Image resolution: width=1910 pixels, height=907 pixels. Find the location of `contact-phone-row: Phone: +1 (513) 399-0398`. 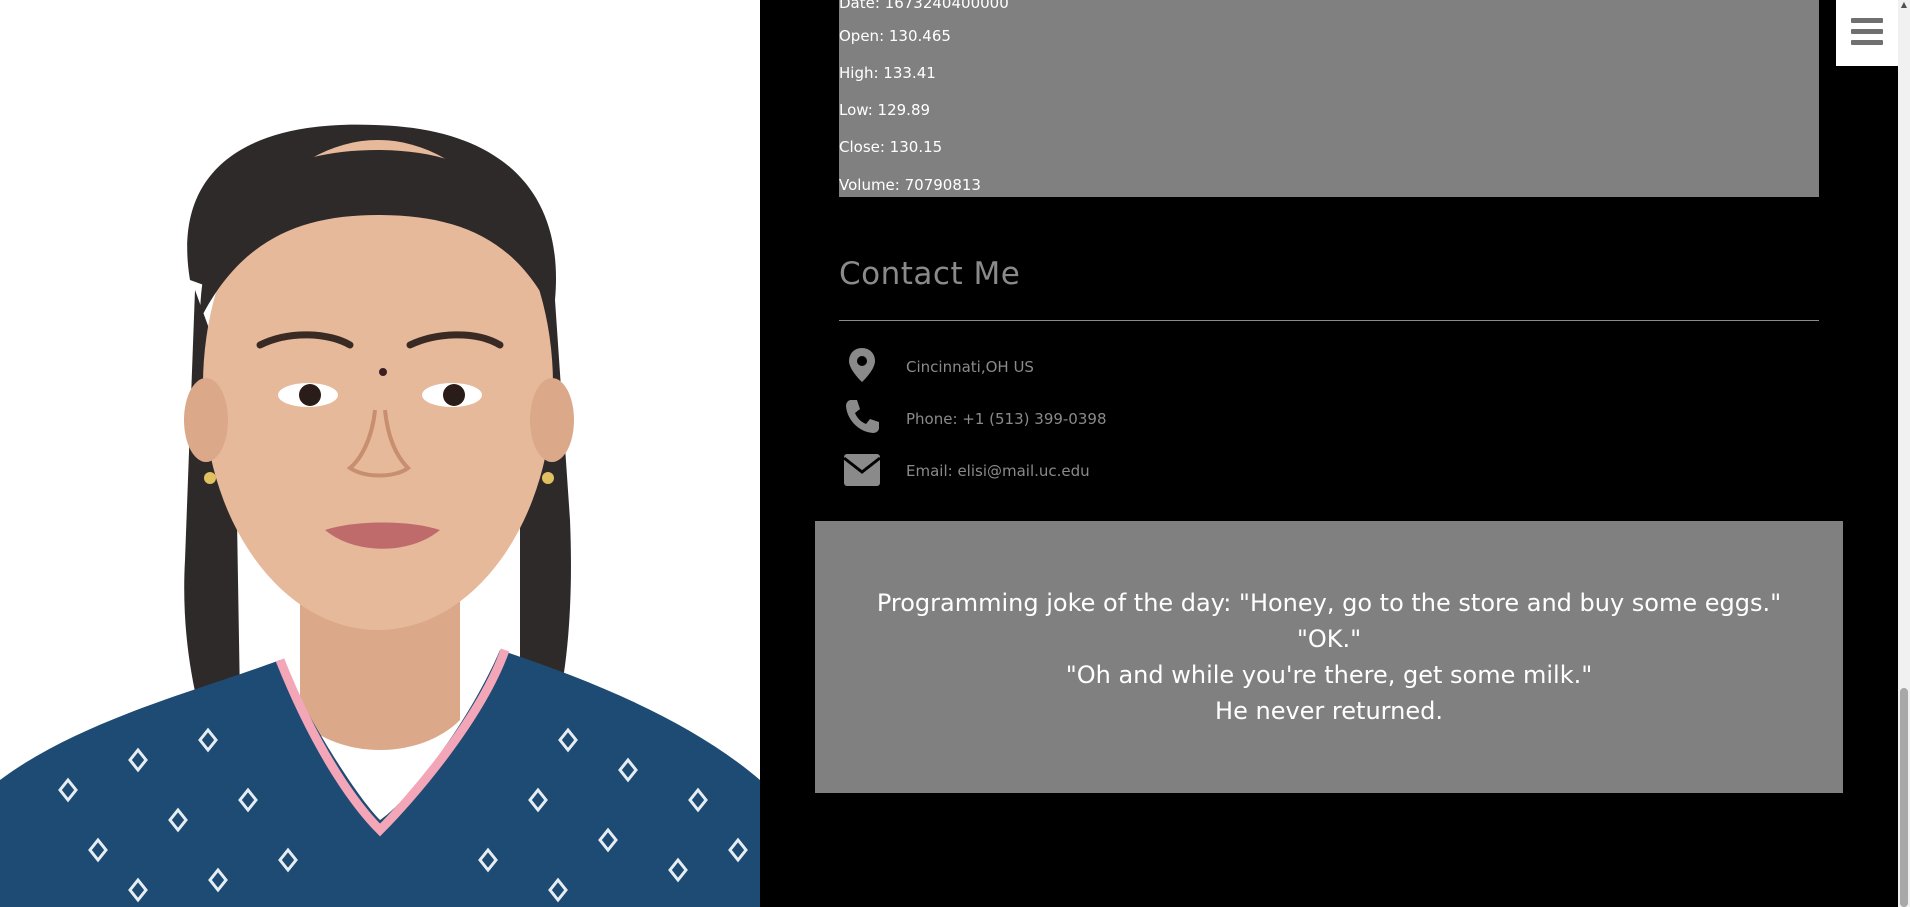

contact-phone-row: Phone: +1 (513) 399-0398 is located at coordinates (1329, 418).